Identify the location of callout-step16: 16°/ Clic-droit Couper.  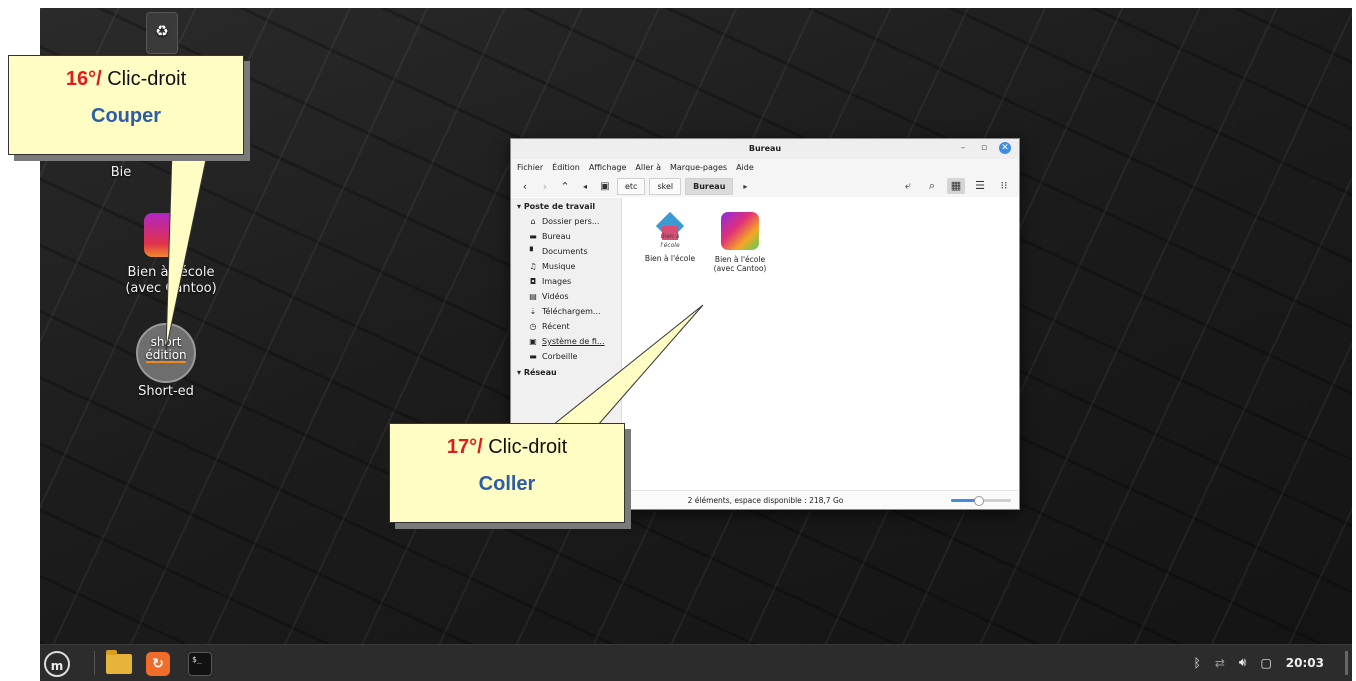
(126, 105).